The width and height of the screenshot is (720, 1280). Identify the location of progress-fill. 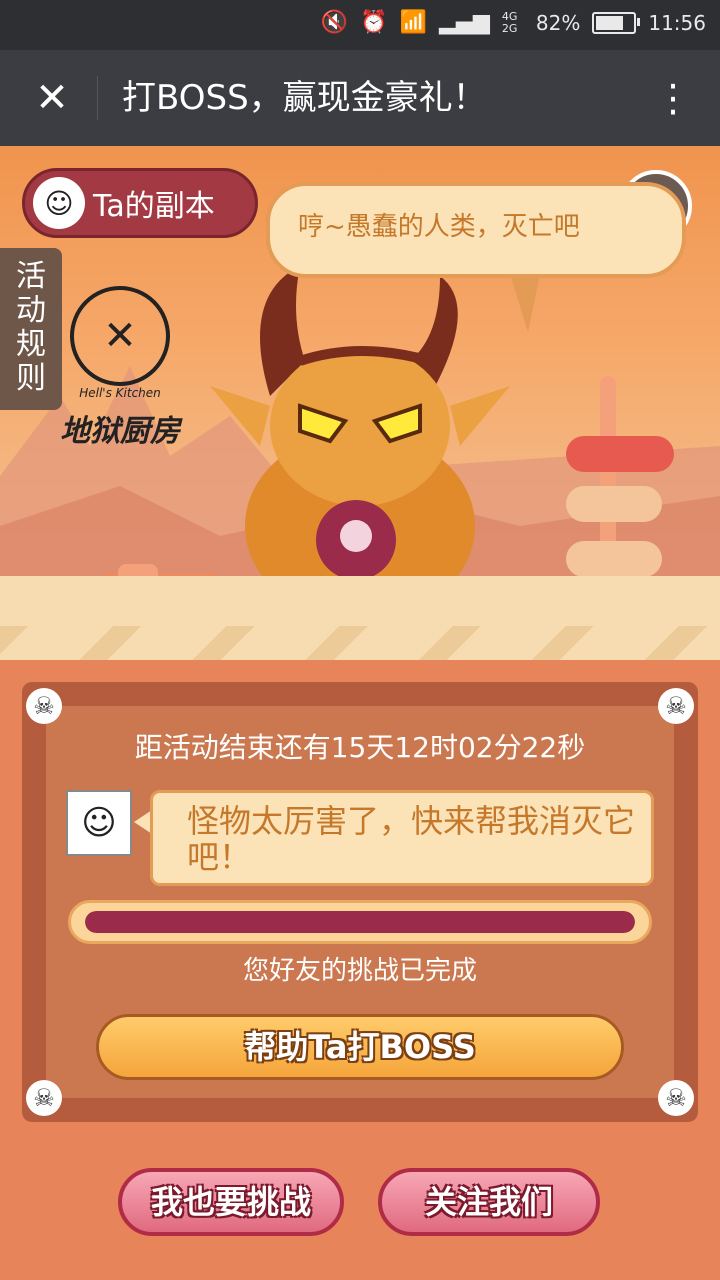
(360, 922).